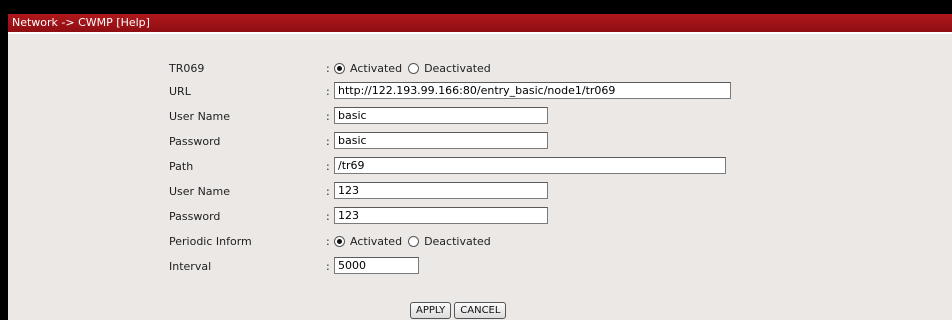  I want to click on tr069-deactivated-radio, so click(414, 68).